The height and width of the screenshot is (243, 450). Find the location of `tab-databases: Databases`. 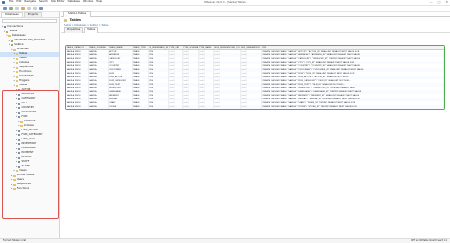

tab-databases: Databases is located at coordinates (12, 14).